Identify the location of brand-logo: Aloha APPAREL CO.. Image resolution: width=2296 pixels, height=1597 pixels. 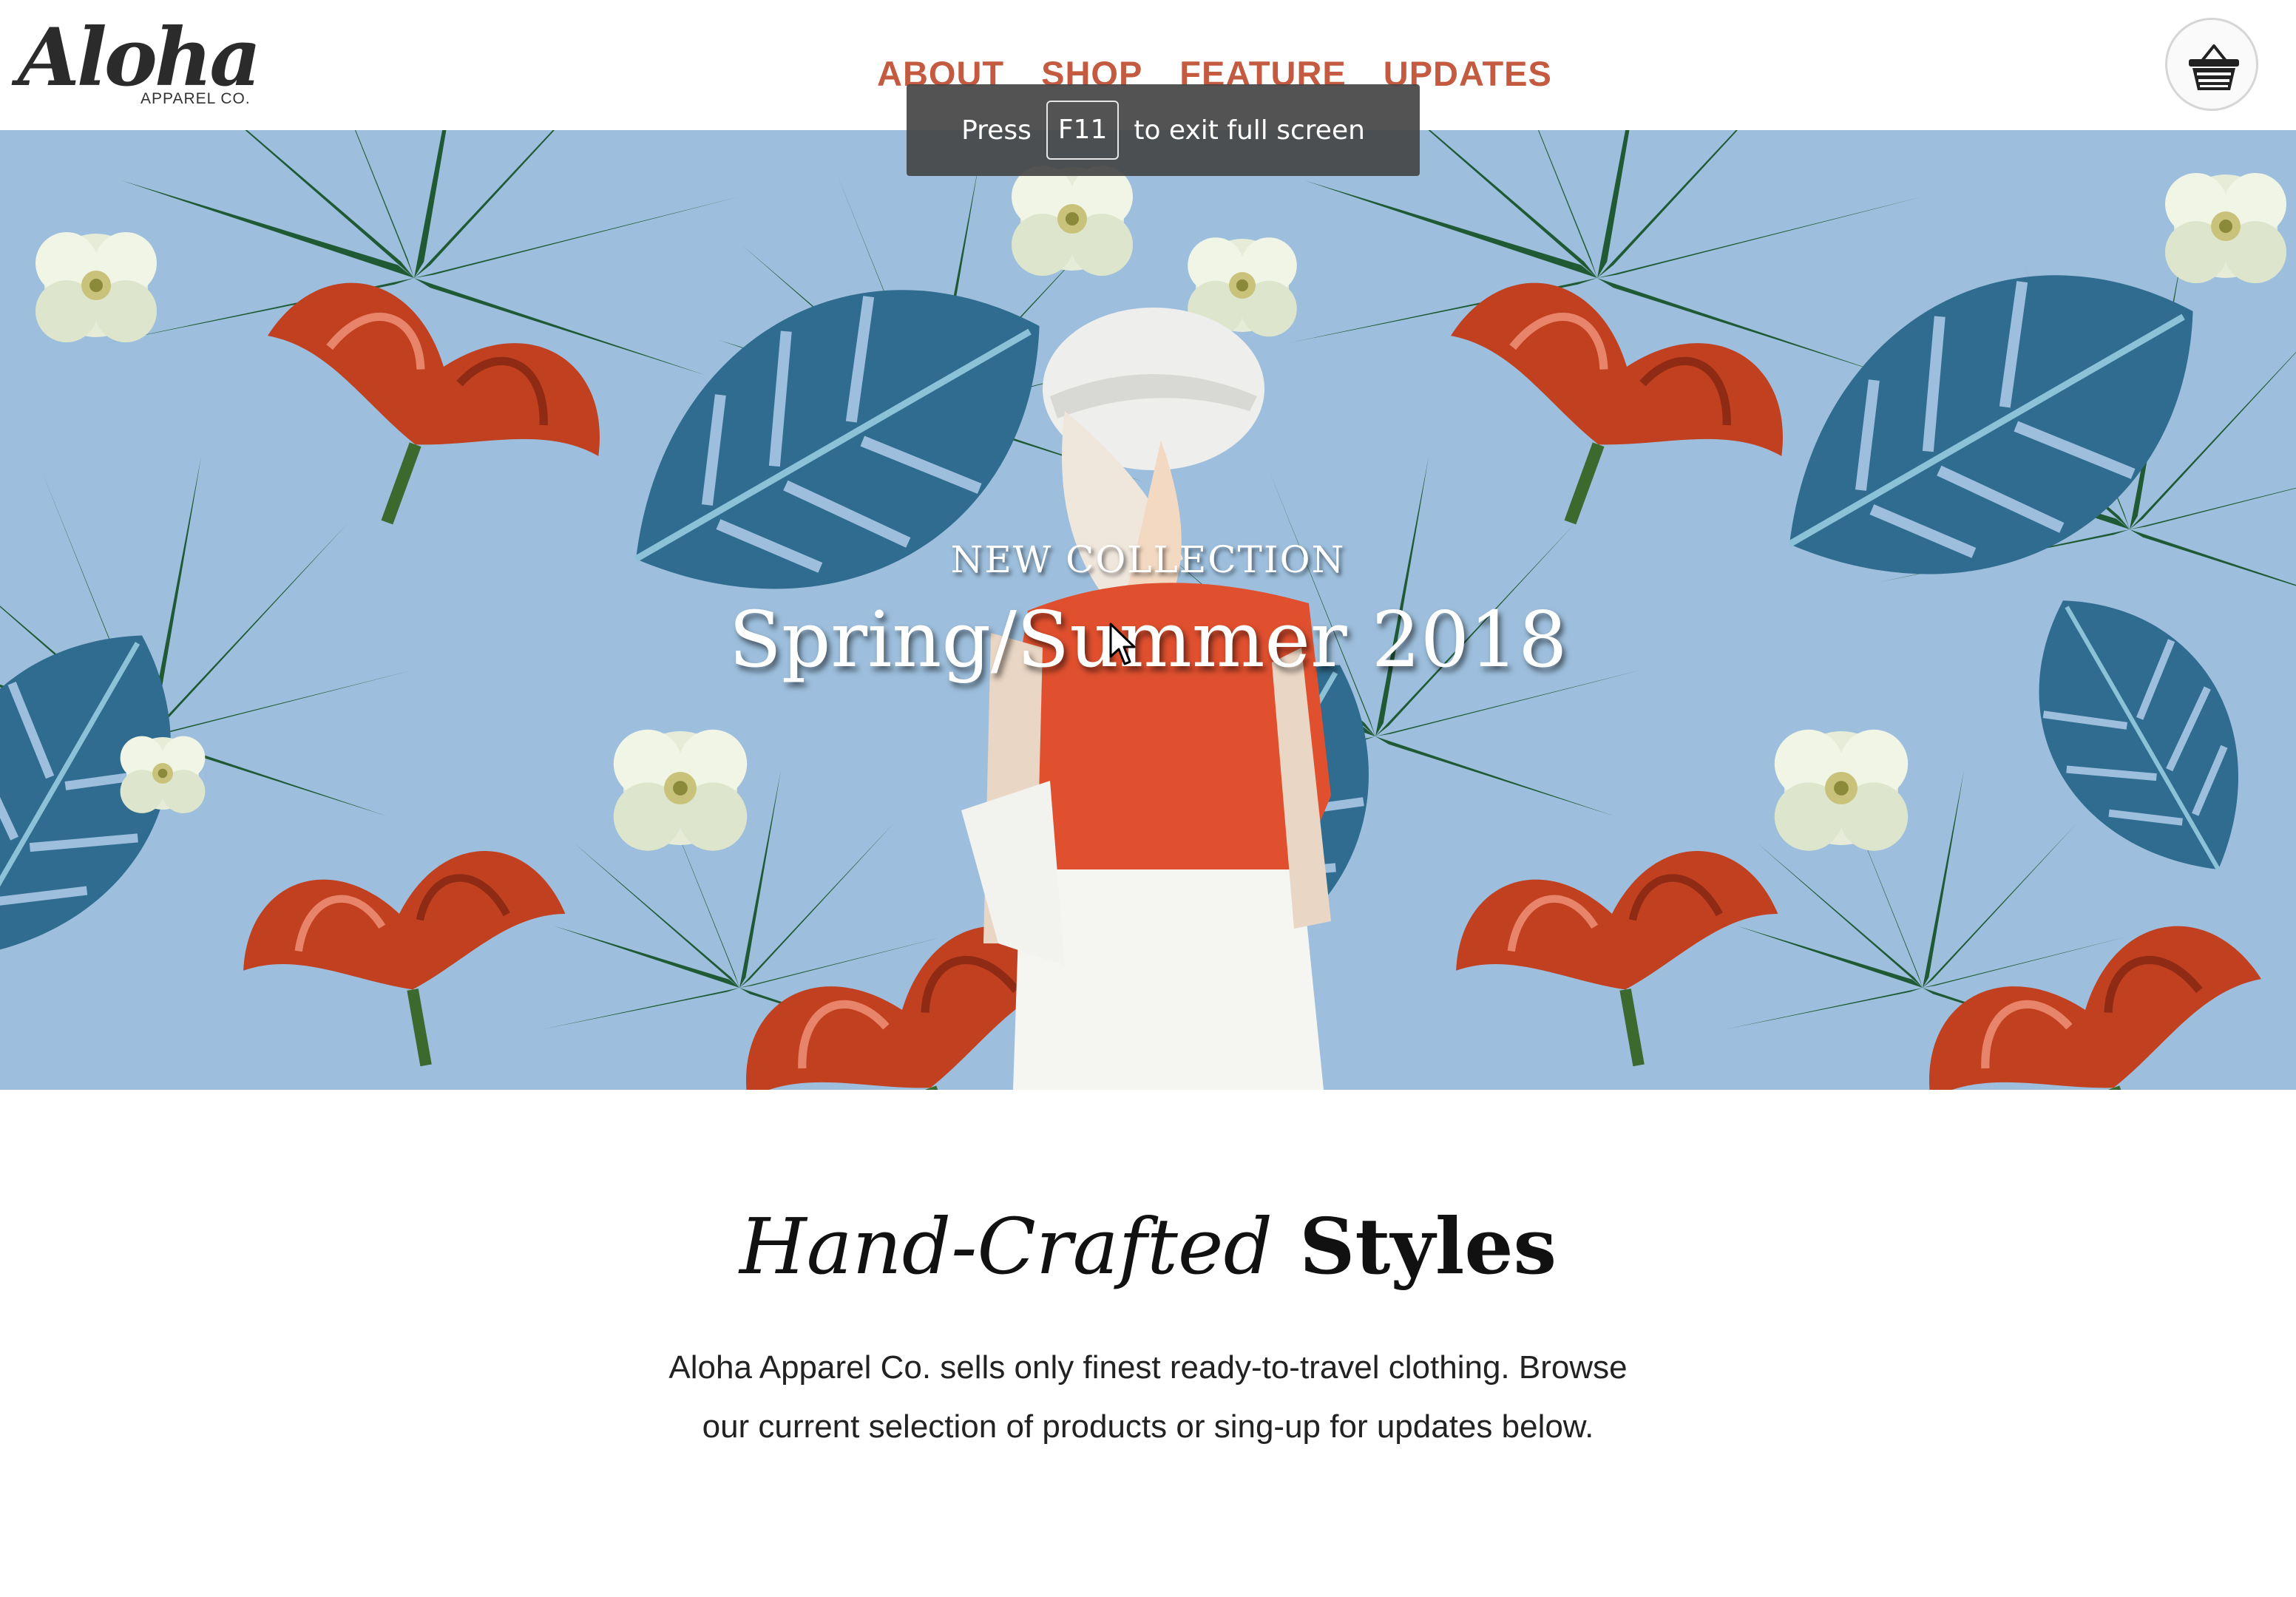
(139, 61).